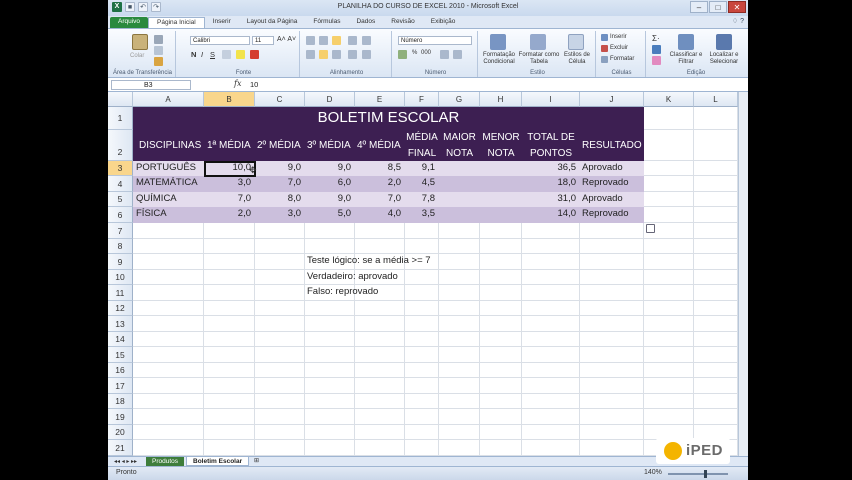  What do you see at coordinates (604, 37) in the screenshot?
I see `insert-cells-icon` at bounding box center [604, 37].